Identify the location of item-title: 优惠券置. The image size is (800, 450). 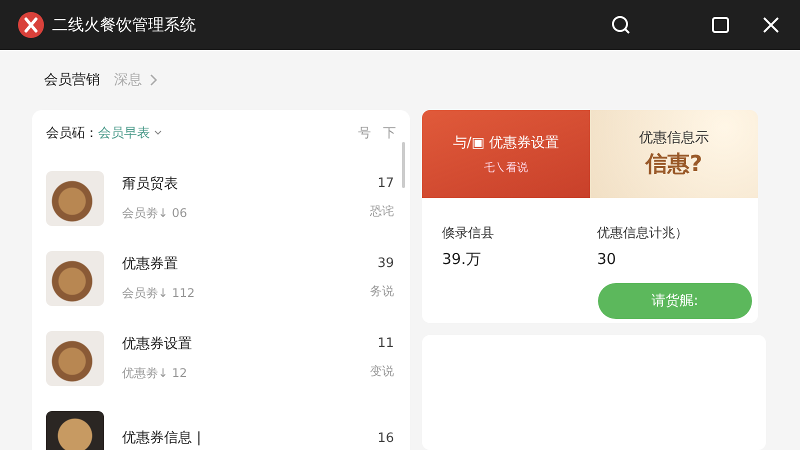
(150, 263).